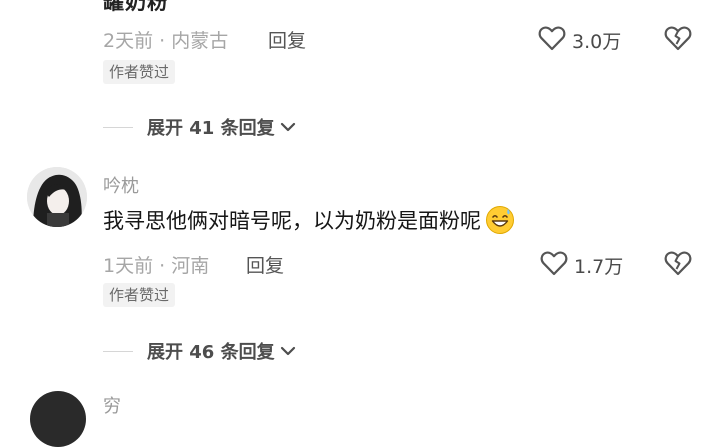 Image resolution: width=720 pixels, height=447 pixels. I want to click on comment-text: 我寻思他俩对暗号呢，以为奶粉是面粉呢, so click(309, 220).